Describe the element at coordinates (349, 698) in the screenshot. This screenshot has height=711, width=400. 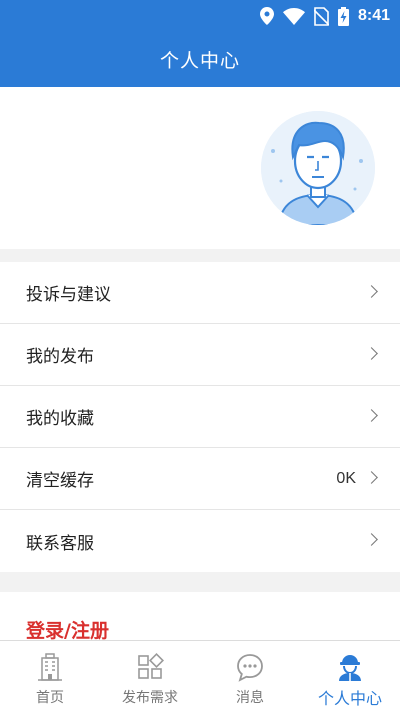
I see `tab-label: 个人中心` at that location.